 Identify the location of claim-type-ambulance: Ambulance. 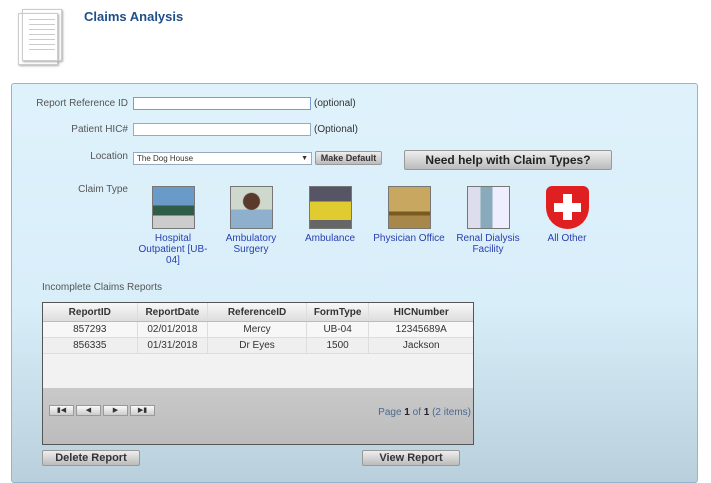
(330, 215).